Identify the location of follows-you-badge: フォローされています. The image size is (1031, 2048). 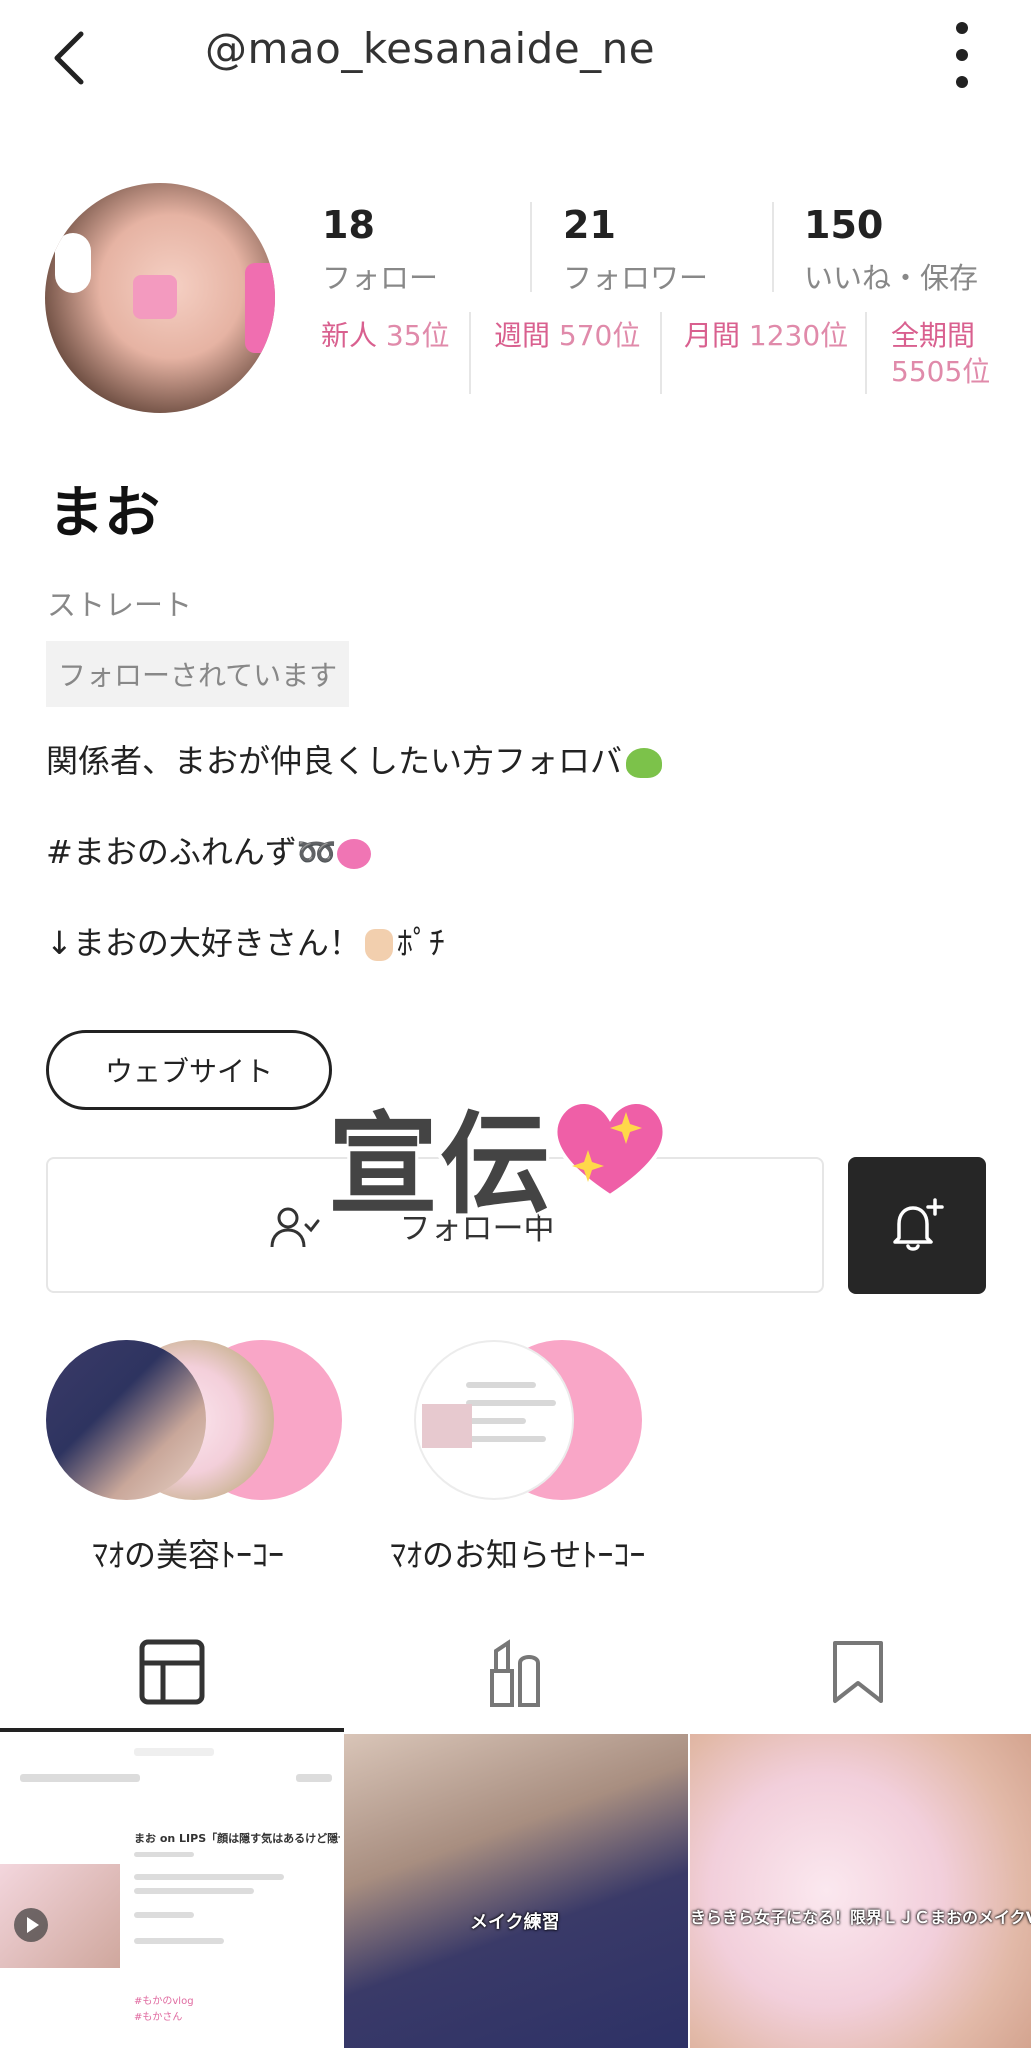
(198, 674).